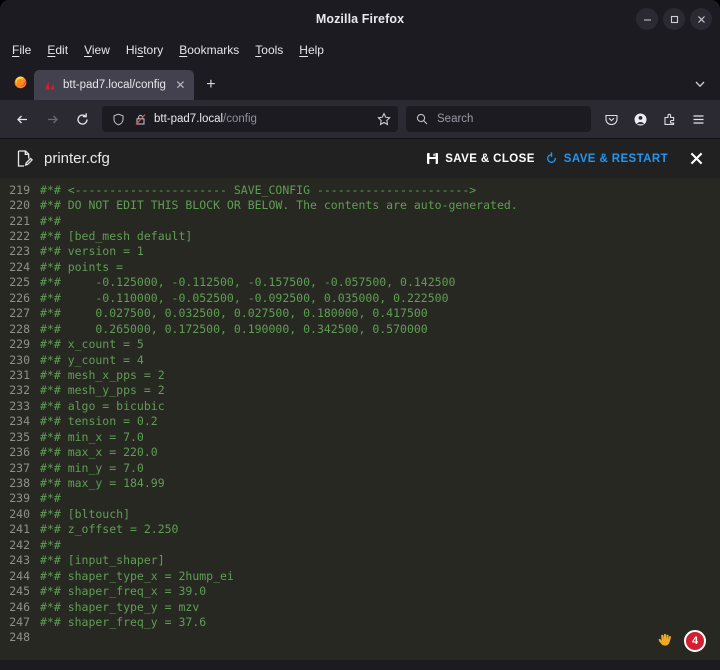 The height and width of the screenshot is (670, 720). I want to click on line-content: #*# y_count = 4, so click(92, 359).